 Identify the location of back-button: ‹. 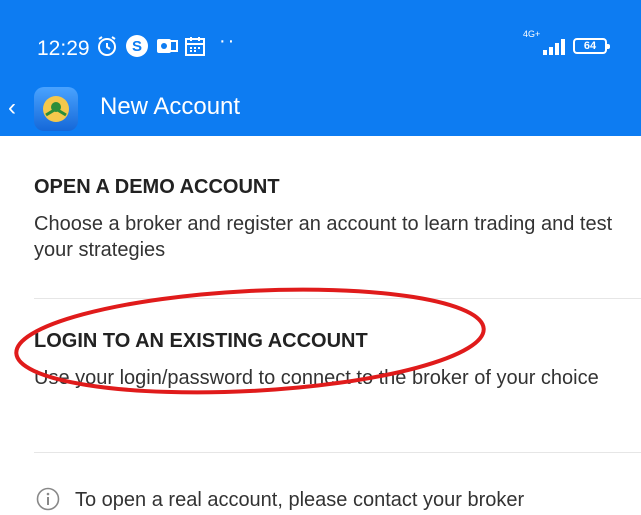
(12, 108).